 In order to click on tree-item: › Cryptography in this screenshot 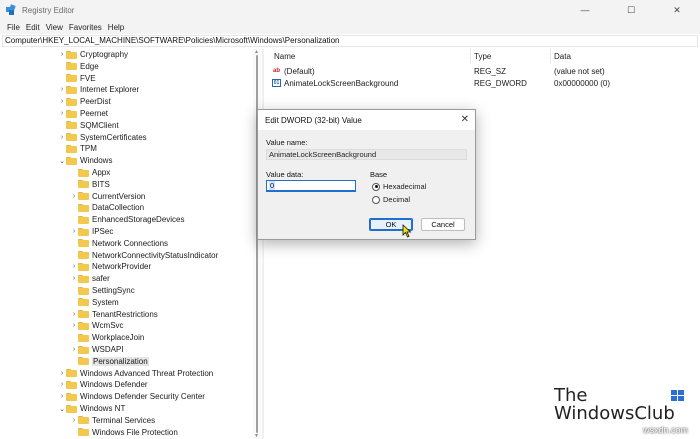, I will do `click(93, 54)`.